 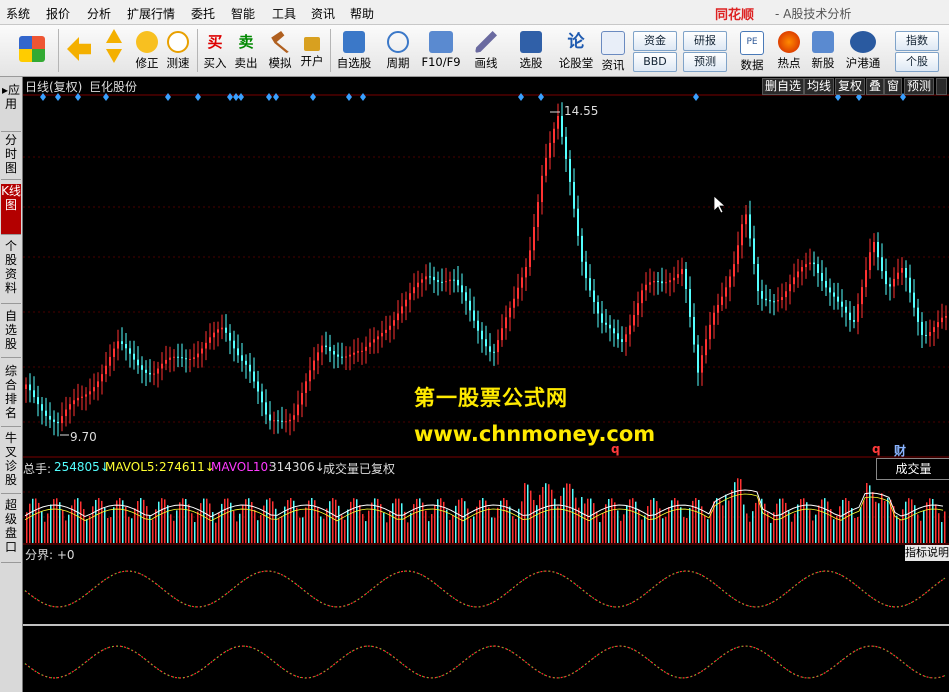 I want to click on remove-watchlist-button: 删自选, so click(x=783, y=86).